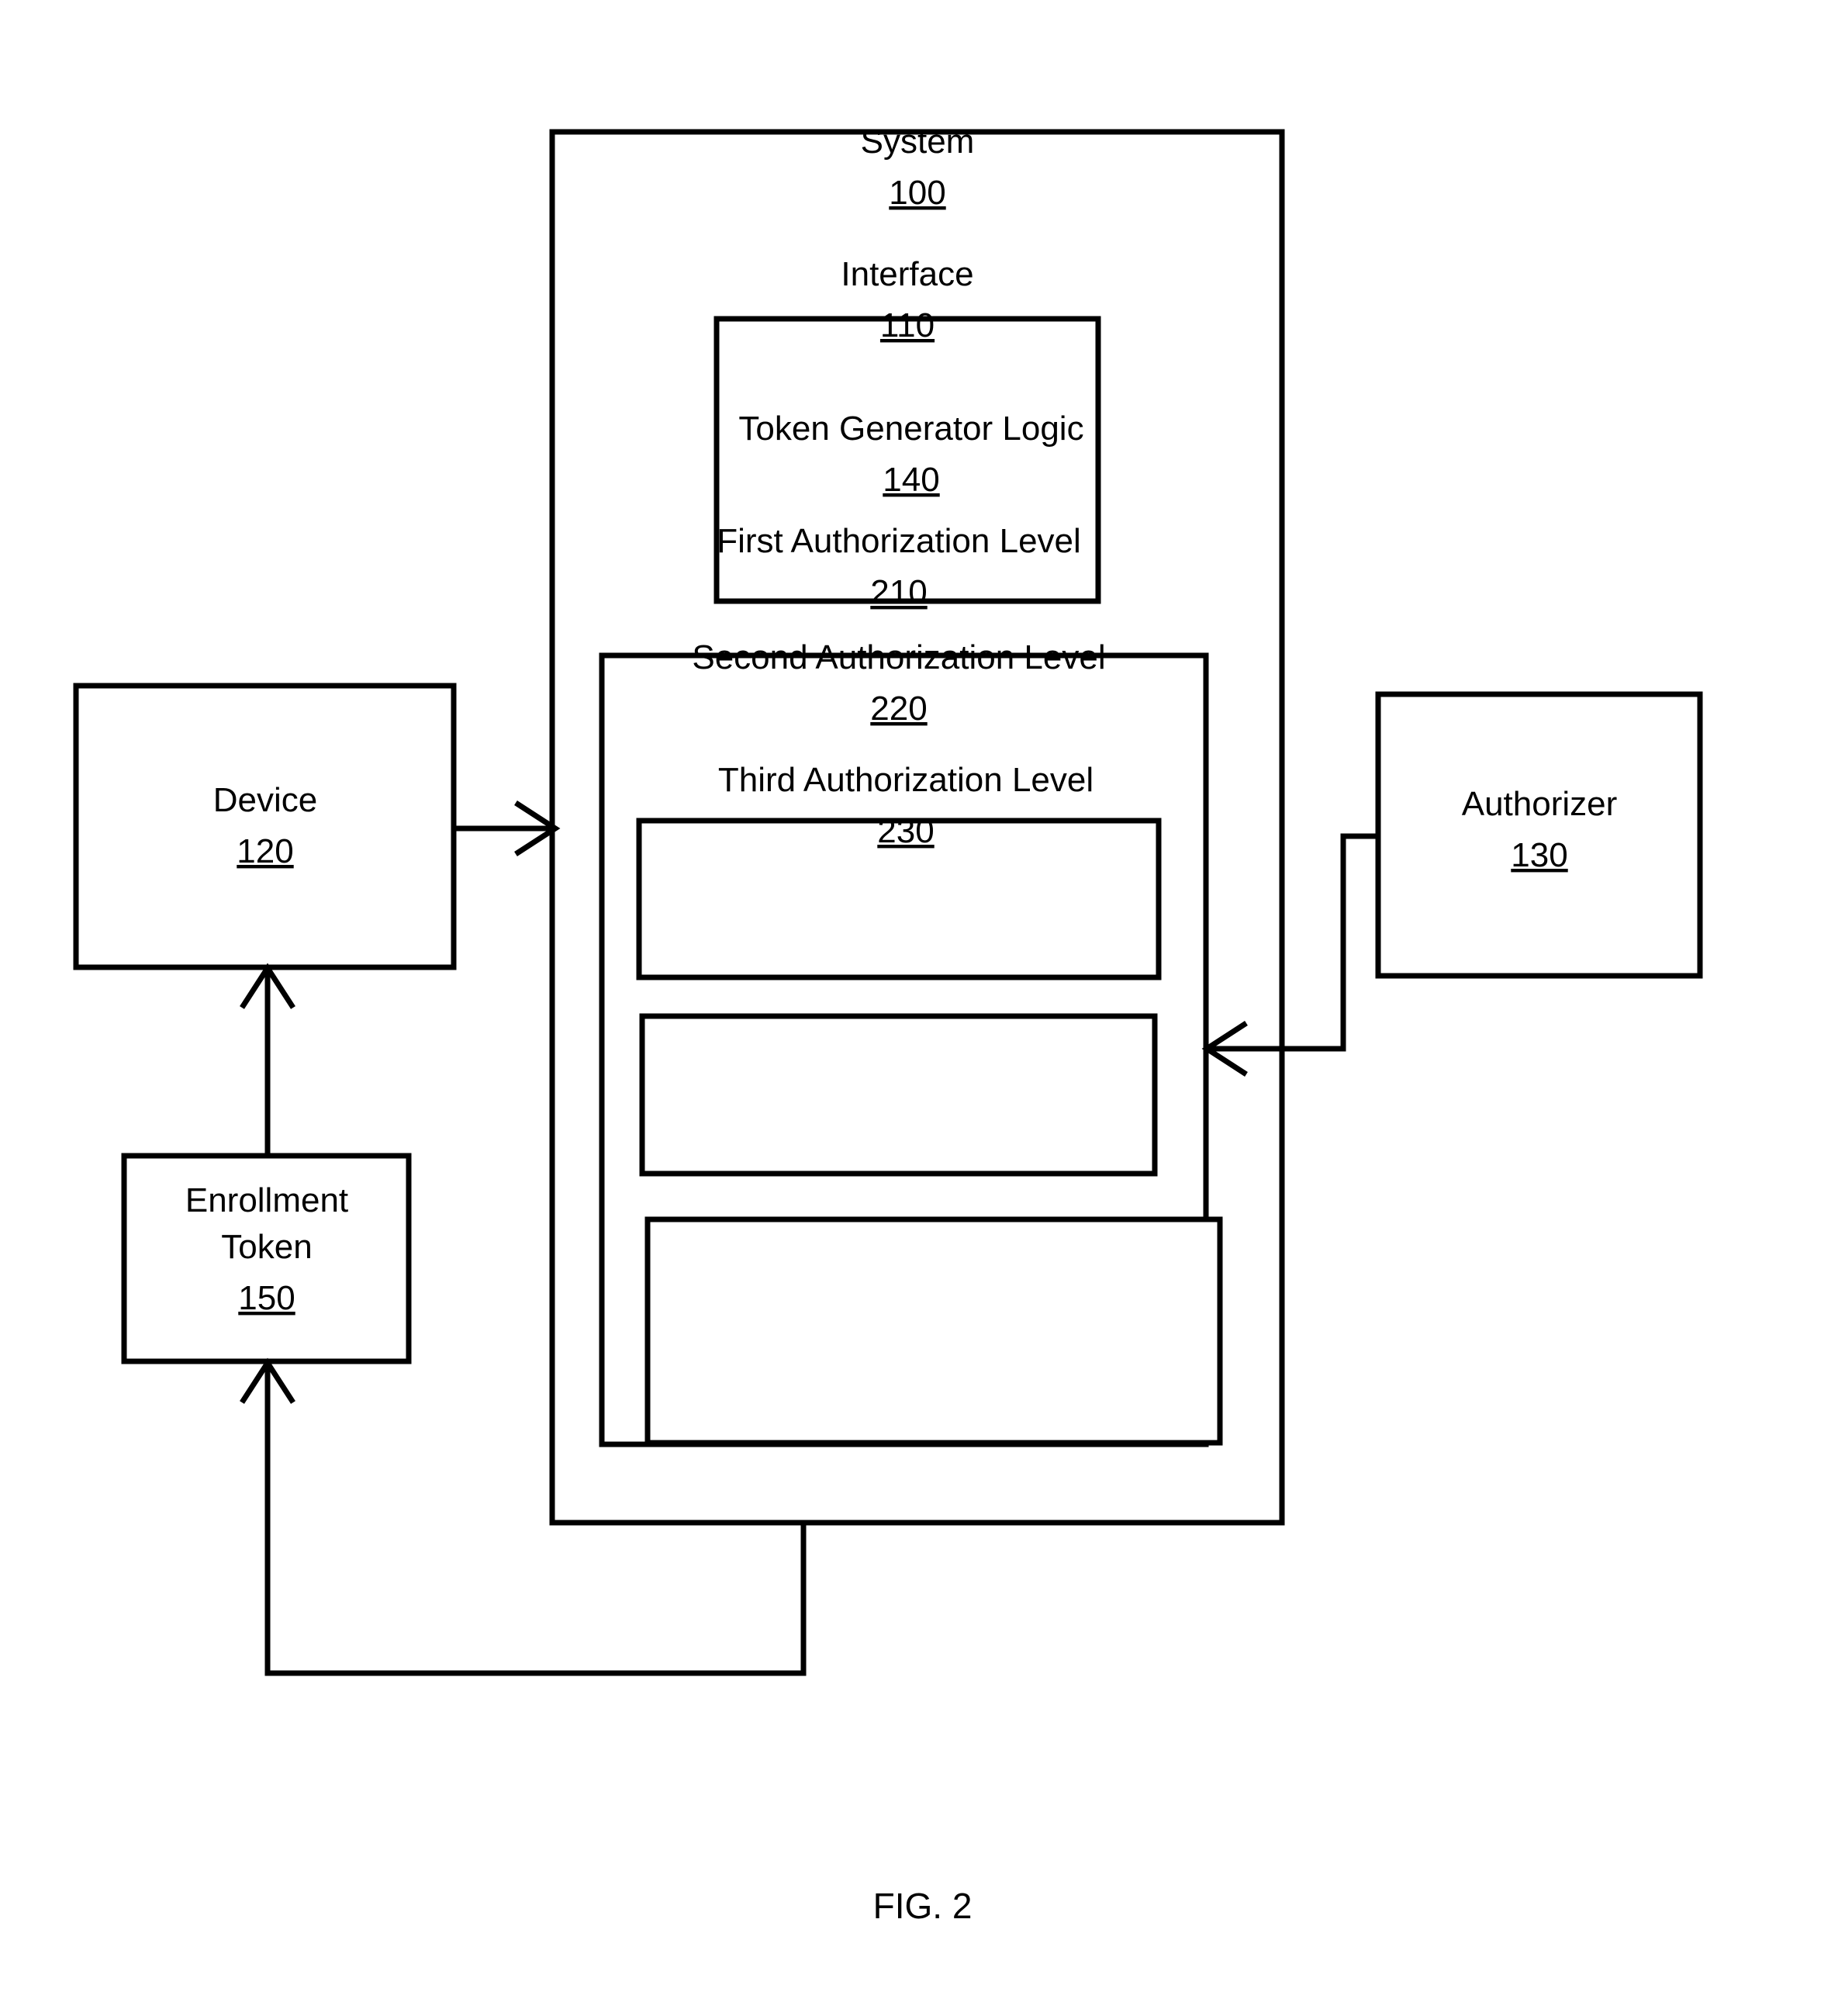 The height and width of the screenshot is (2016, 1845). Describe the element at coordinates (1540, 804) in the screenshot. I see `authorizer-label: Authorizer` at that location.